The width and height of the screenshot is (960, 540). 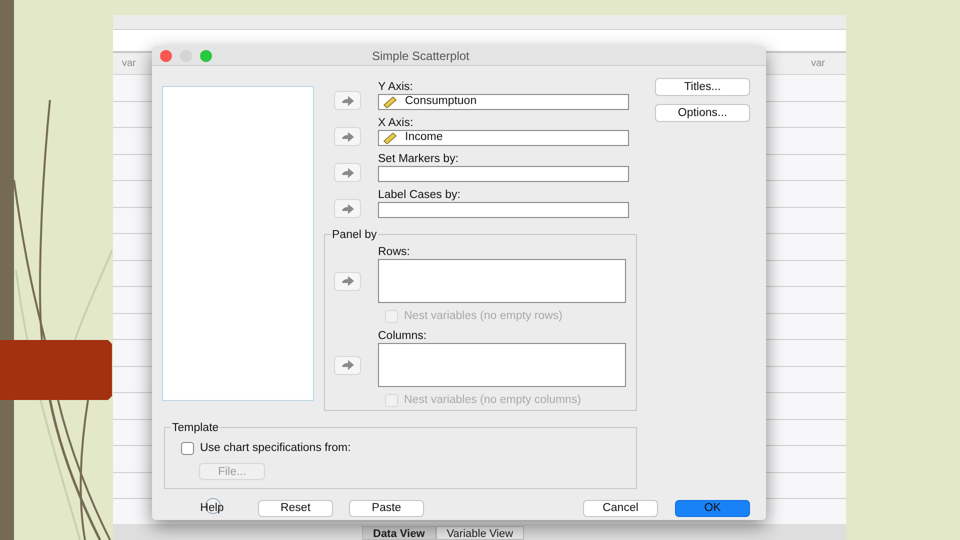 I want to click on checkbox-label: Nest variables (no empty columns), so click(x=493, y=400).